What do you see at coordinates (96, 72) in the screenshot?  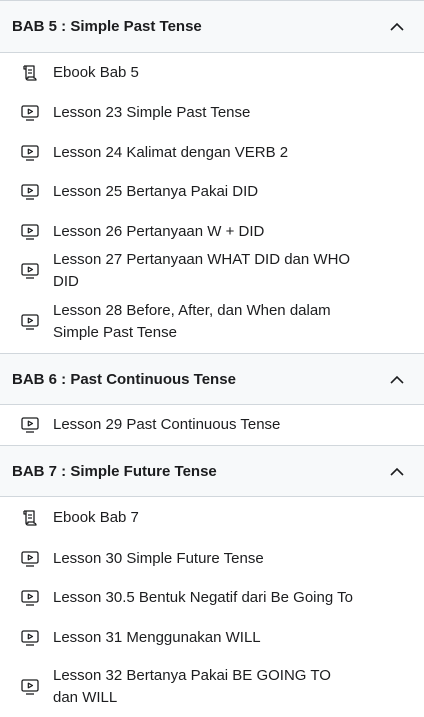 I see `lesson-label: Ebook Bab 5` at bounding box center [96, 72].